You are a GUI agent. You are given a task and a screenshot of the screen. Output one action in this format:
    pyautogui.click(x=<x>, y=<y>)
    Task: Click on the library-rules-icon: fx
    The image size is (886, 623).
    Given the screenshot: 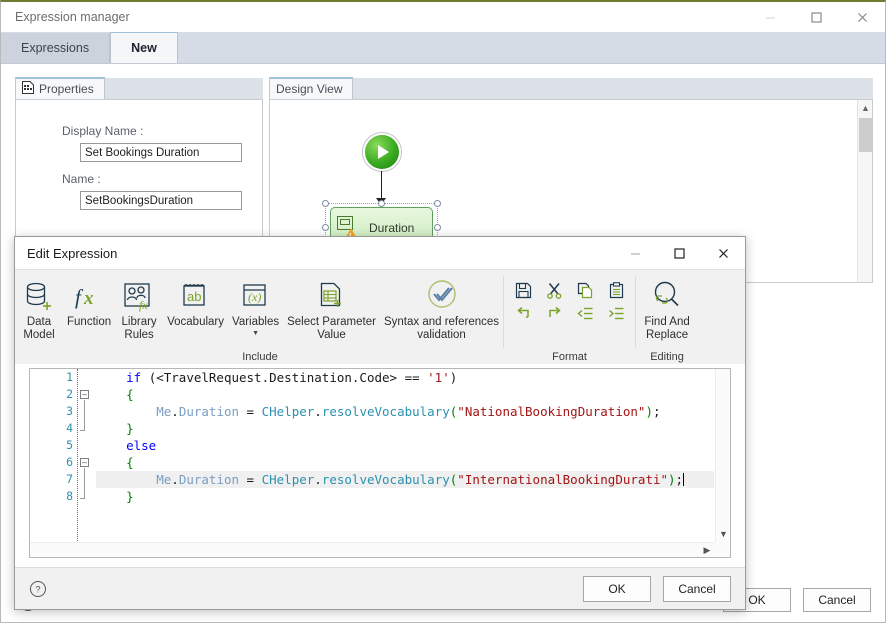 What is the action you would take?
    pyautogui.click(x=139, y=296)
    